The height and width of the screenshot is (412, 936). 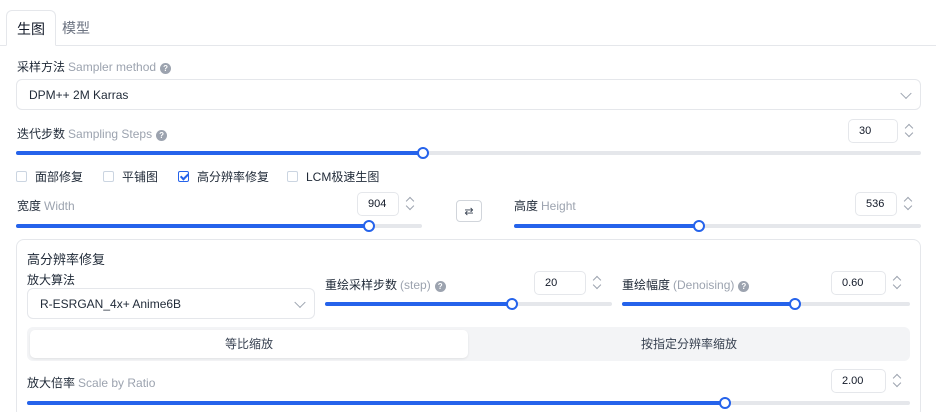 What do you see at coordinates (853, 283) in the screenshot?
I see `denoising-value: 0.60` at bounding box center [853, 283].